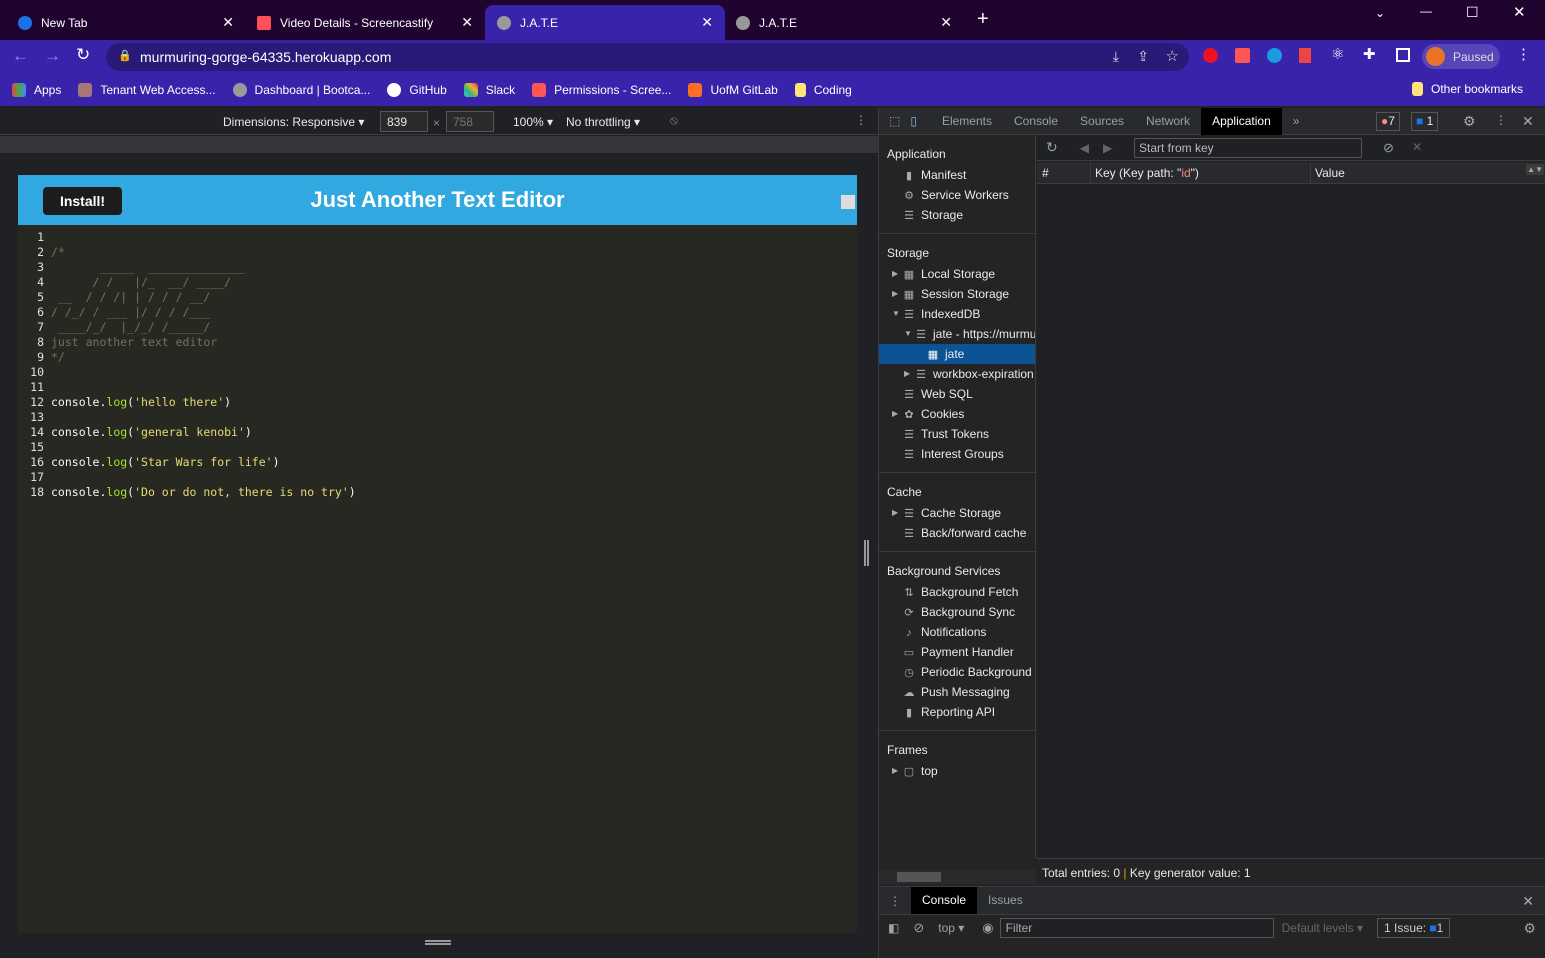 The image size is (1545, 958). I want to click on settings-icon: ⚙, so click(1469, 121).